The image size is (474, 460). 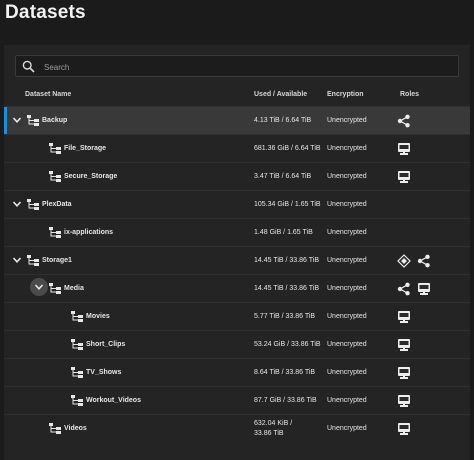 What do you see at coordinates (237, 288) in the screenshot?
I see `table-row: Media 14.45 TiB / 33.86 TiB Unencrypted` at bounding box center [237, 288].